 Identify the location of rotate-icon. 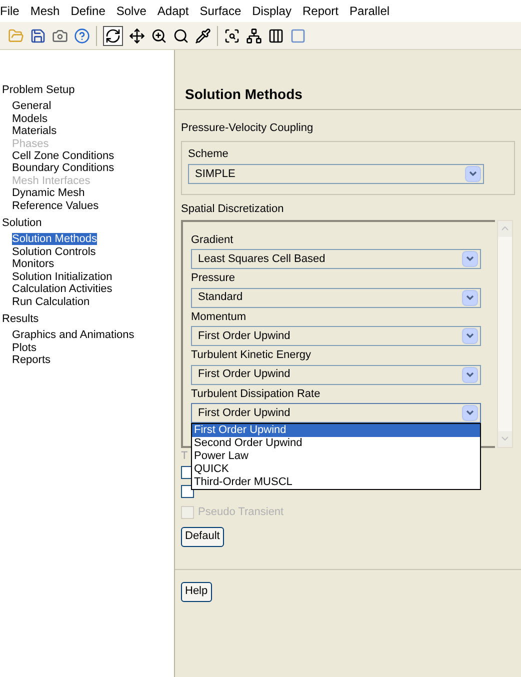
(113, 36).